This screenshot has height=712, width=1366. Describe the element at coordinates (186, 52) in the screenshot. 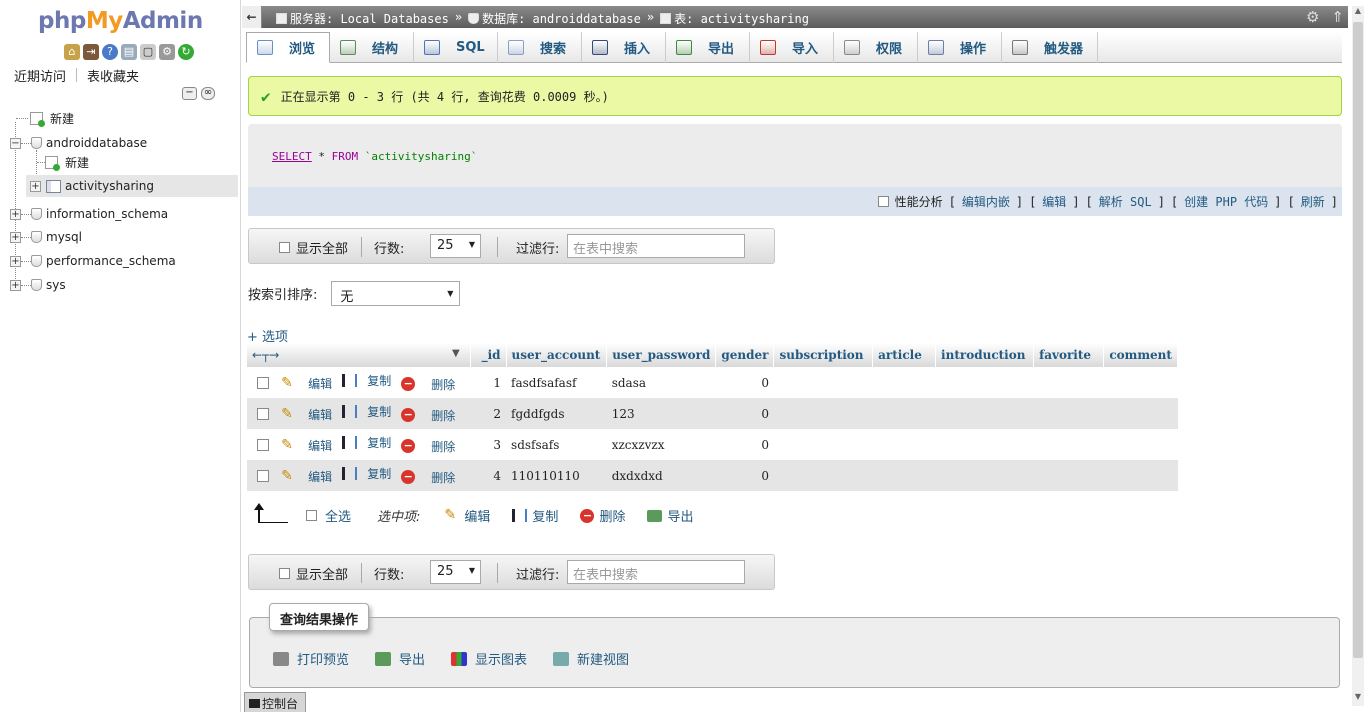

I see `reload-icon: ↻` at that location.